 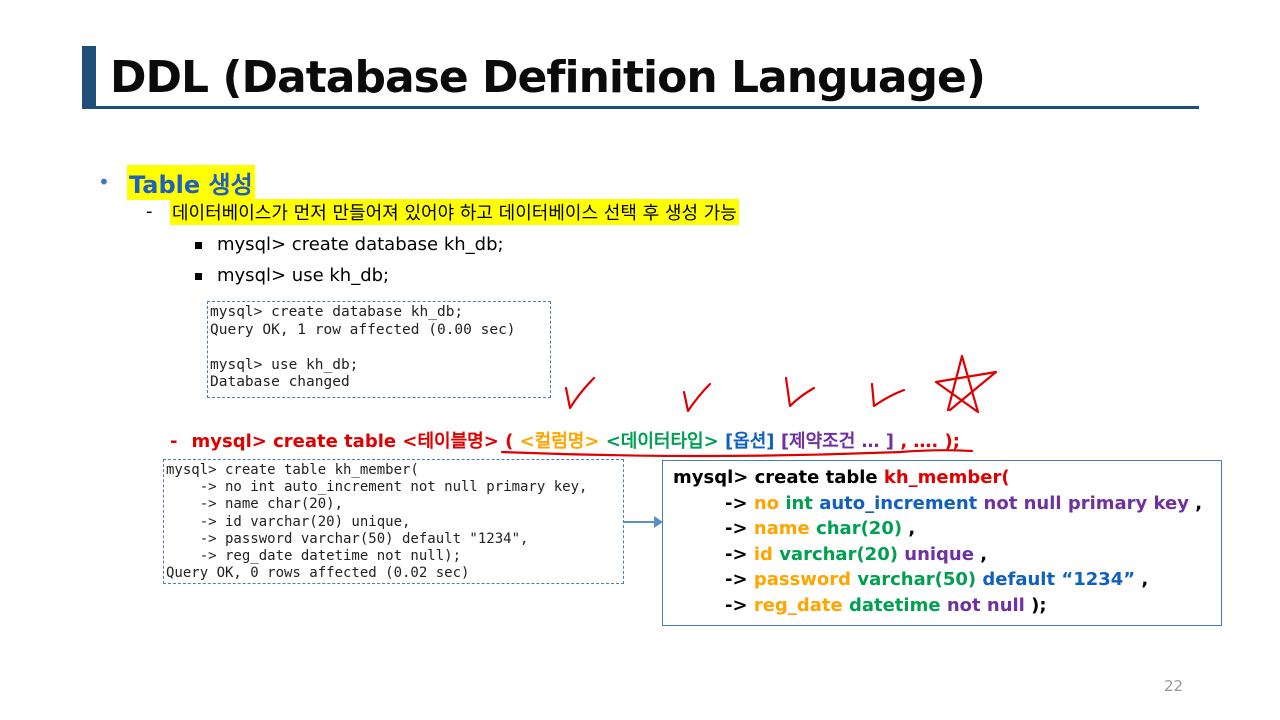 I want to click on code-constraint: unique, so click(x=939, y=554).